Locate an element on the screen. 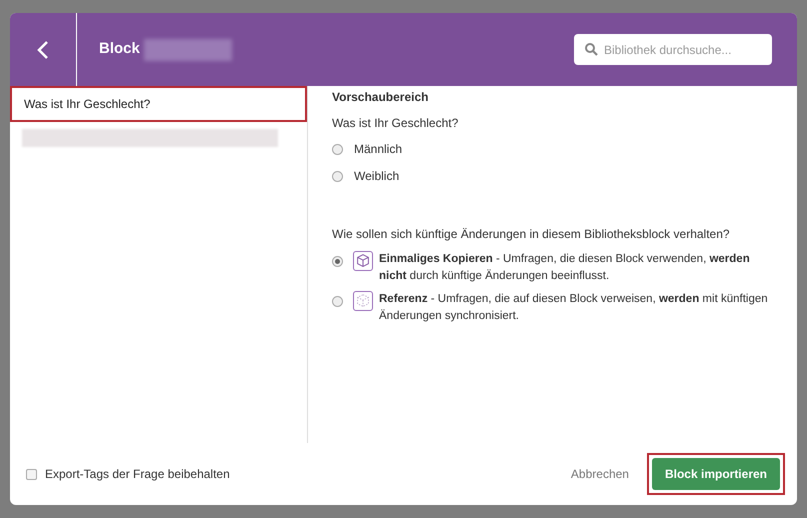 The height and width of the screenshot is (518, 807). back-icon is located at coordinates (43, 50).